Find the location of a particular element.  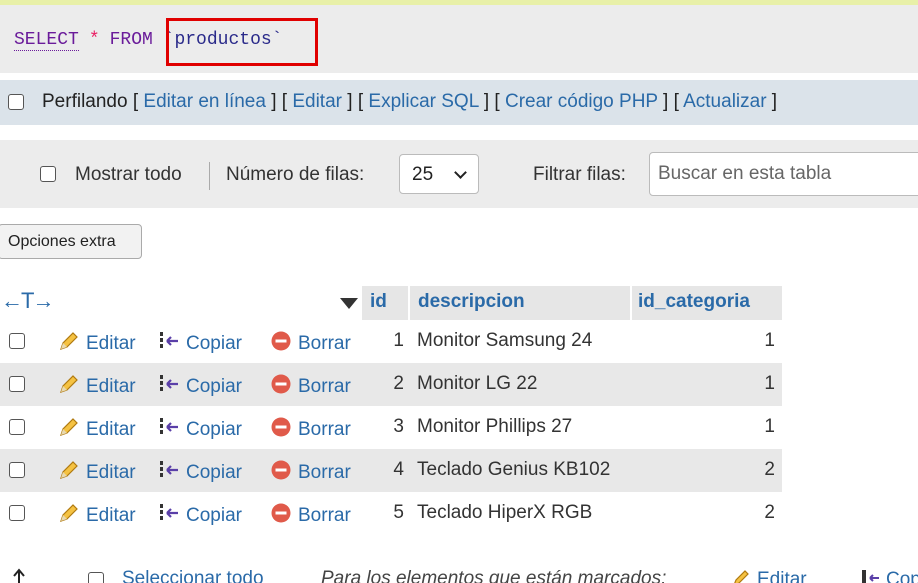

profiling-checkbox is located at coordinates (16, 102).